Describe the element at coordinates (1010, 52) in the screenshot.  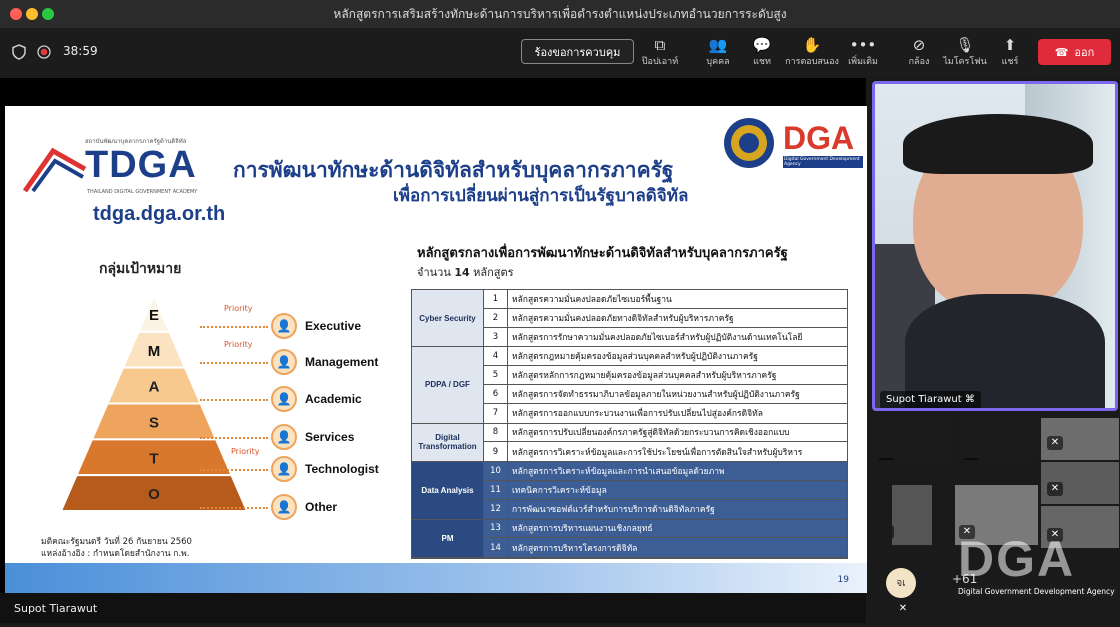
I see `share-button: ⬆ แชร์` at that location.